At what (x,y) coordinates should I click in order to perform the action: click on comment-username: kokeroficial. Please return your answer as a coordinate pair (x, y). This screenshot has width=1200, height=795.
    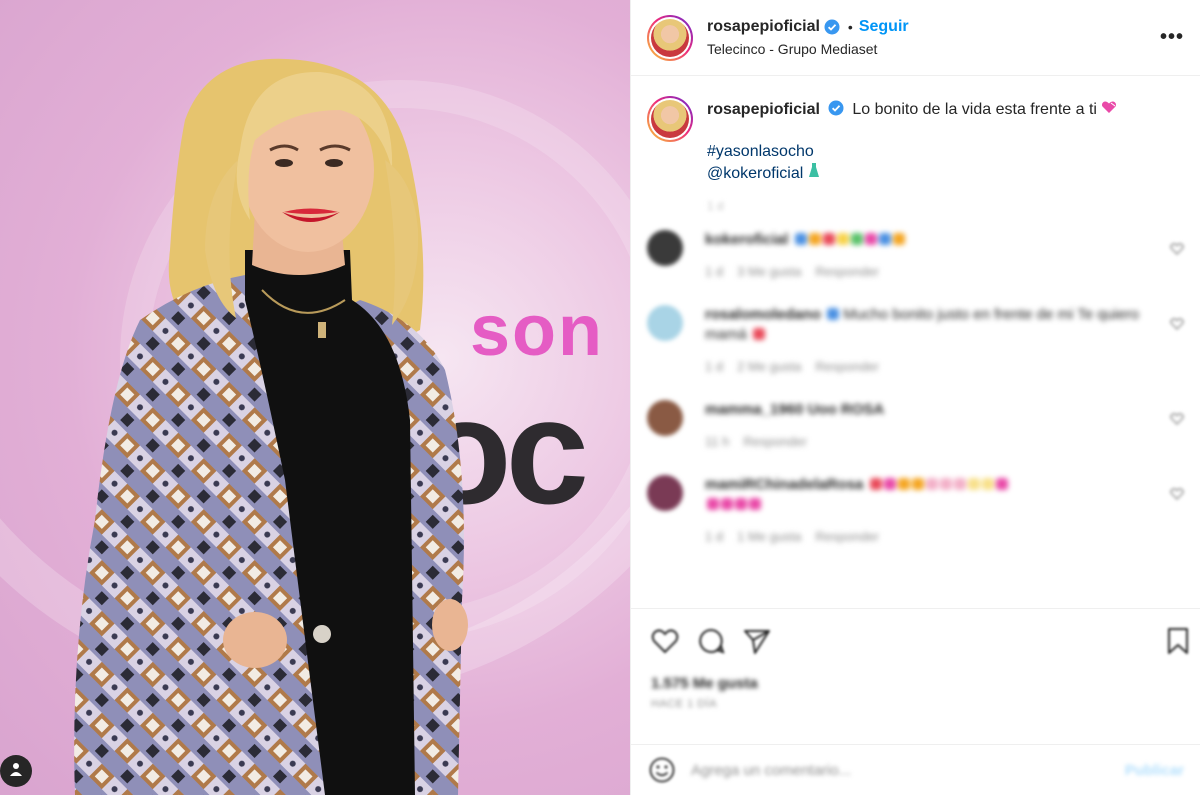
    Looking at the image, I should click on (746, 239).